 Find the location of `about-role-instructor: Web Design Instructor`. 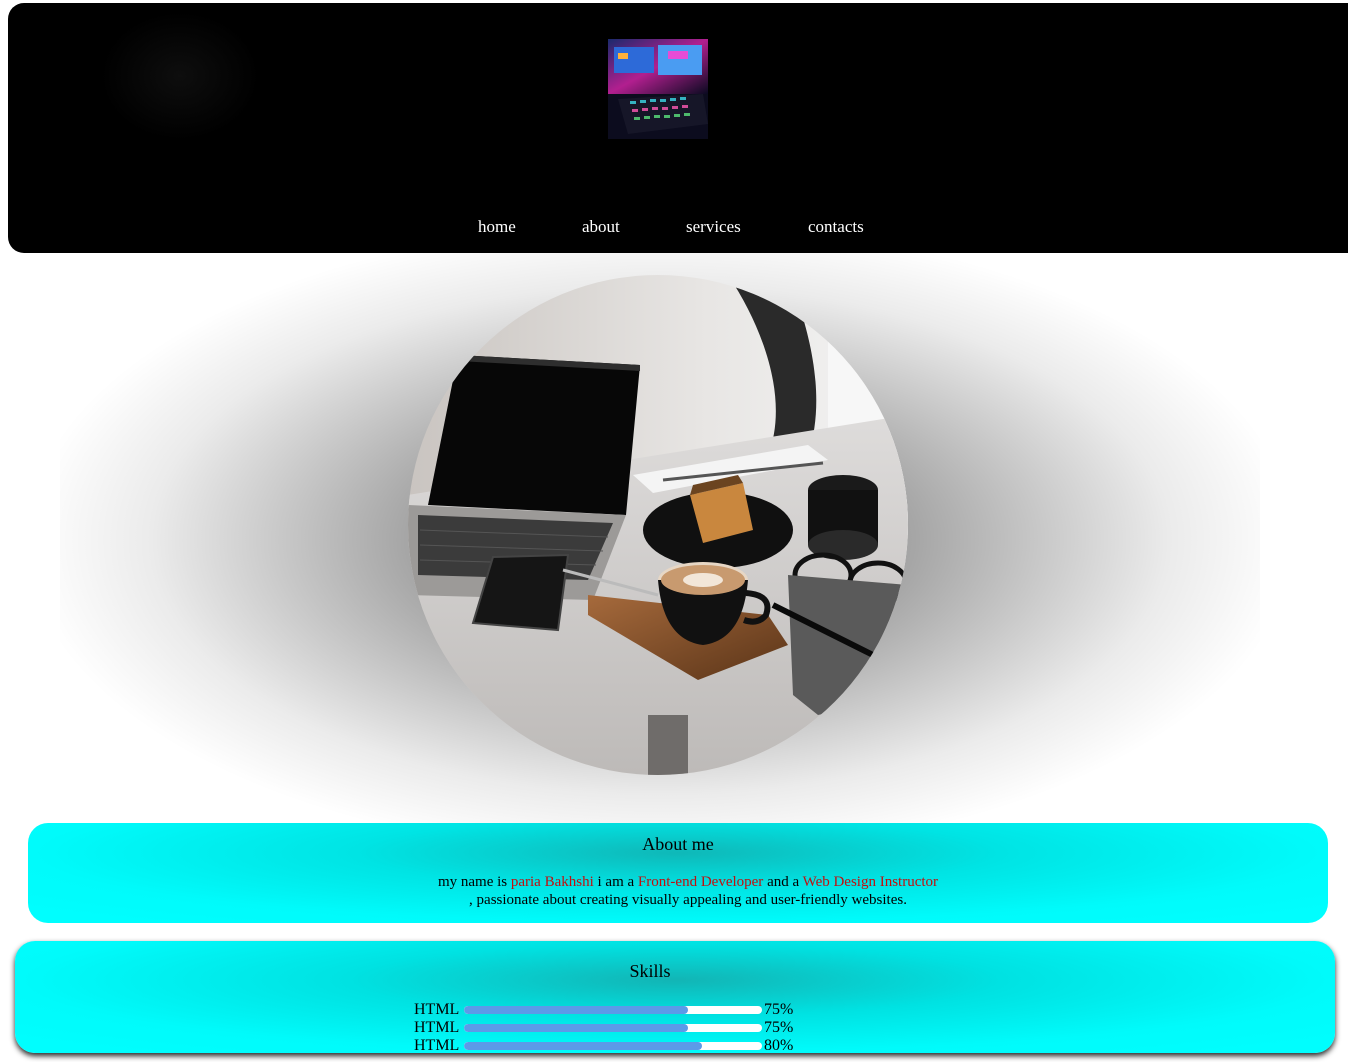

about-role-instructor: Web Design Instructor is located at coordinates (870, 882).